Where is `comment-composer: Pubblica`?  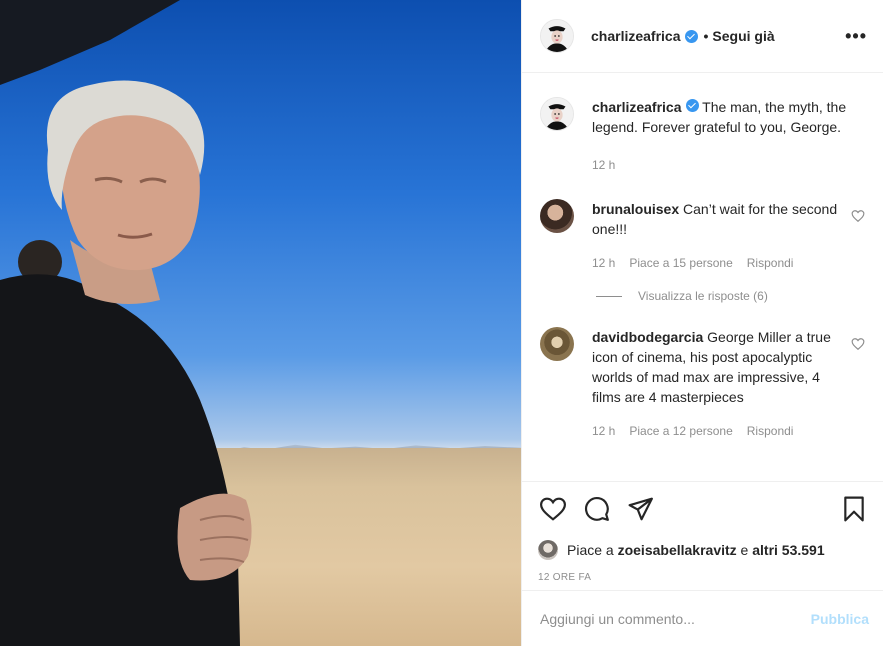
comment-composer: Pubblica is located at coordinates (702, 618).